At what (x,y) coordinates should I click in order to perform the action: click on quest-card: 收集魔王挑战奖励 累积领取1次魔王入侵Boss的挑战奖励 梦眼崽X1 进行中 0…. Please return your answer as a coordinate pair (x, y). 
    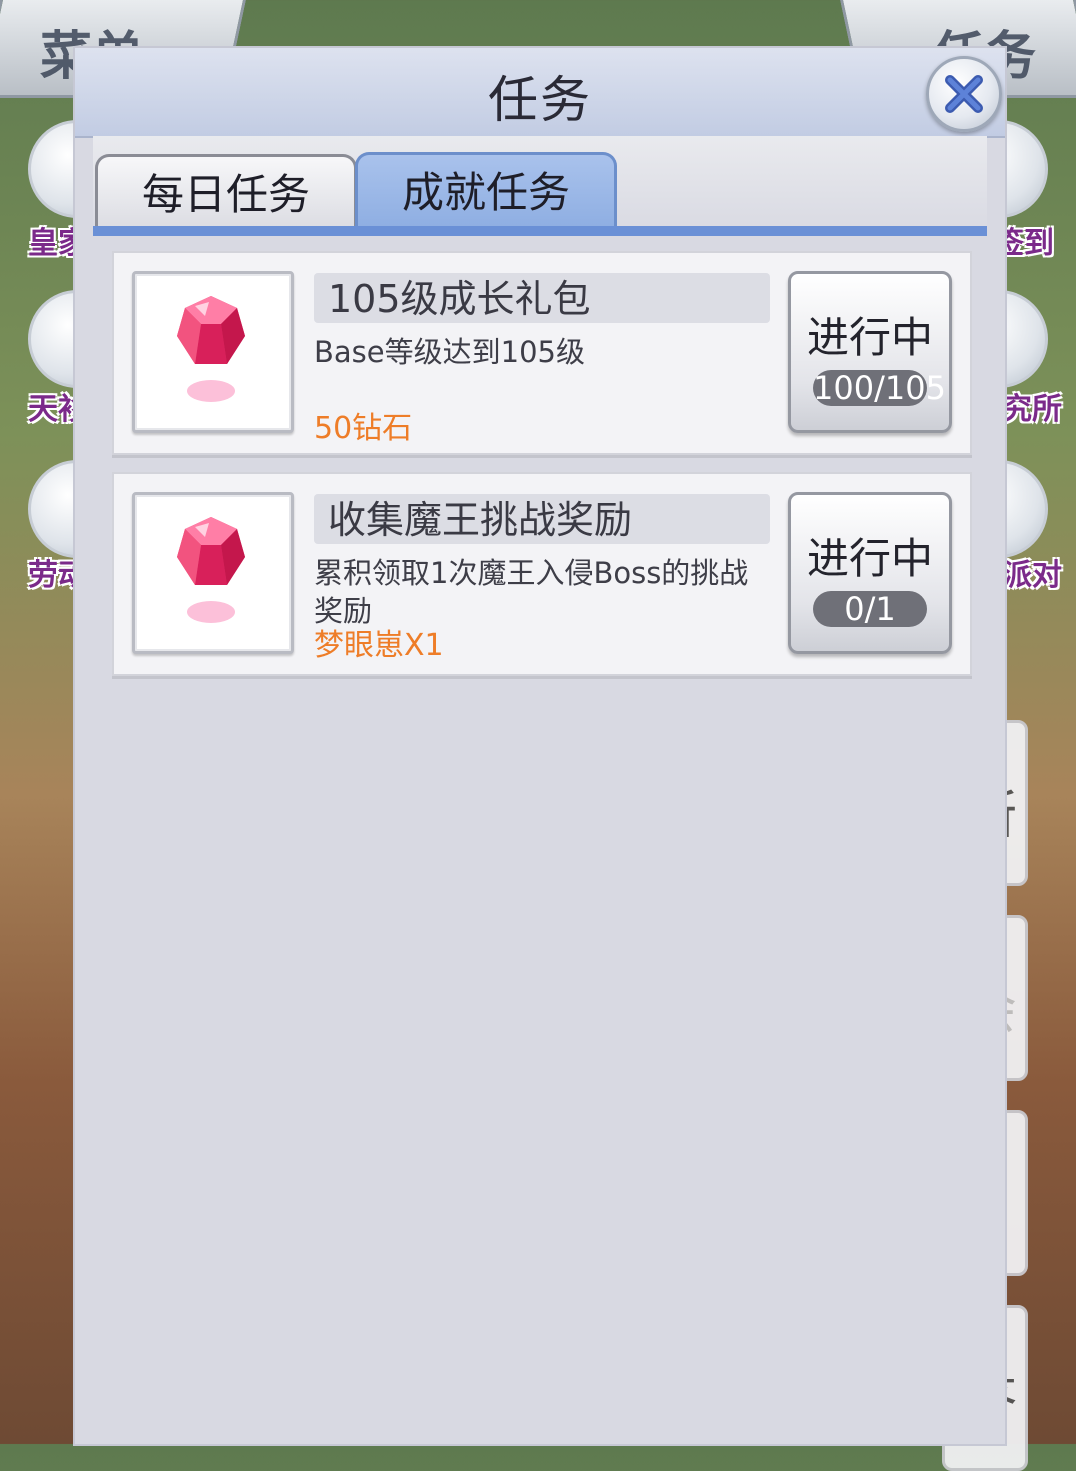
    Looking at the image, I should click on (542, 574).